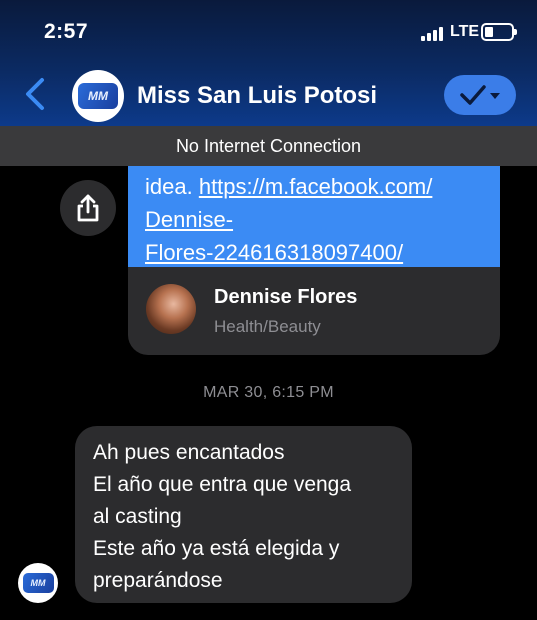 The height and width of the screenshot is (620, 537). What do you see at coordinates (216, 548) in the screenshot?
I see `message-line: Este año ya está elegida y` at bounding box center [216, 548].